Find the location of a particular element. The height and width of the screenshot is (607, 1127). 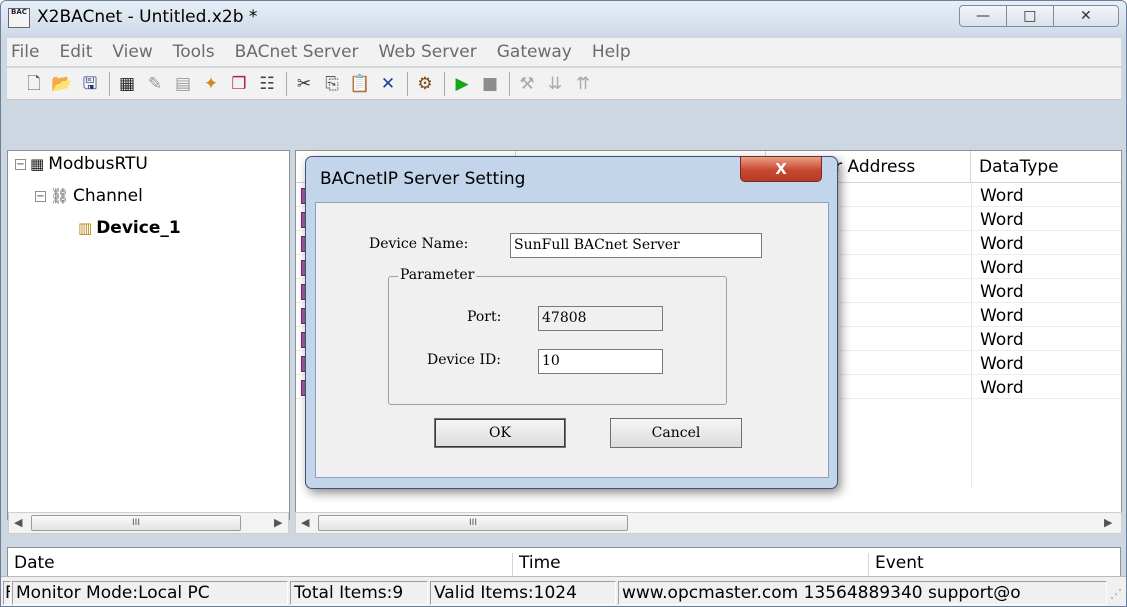

tree-node-label: ModbusRTU is located at coordinates (98, 164).